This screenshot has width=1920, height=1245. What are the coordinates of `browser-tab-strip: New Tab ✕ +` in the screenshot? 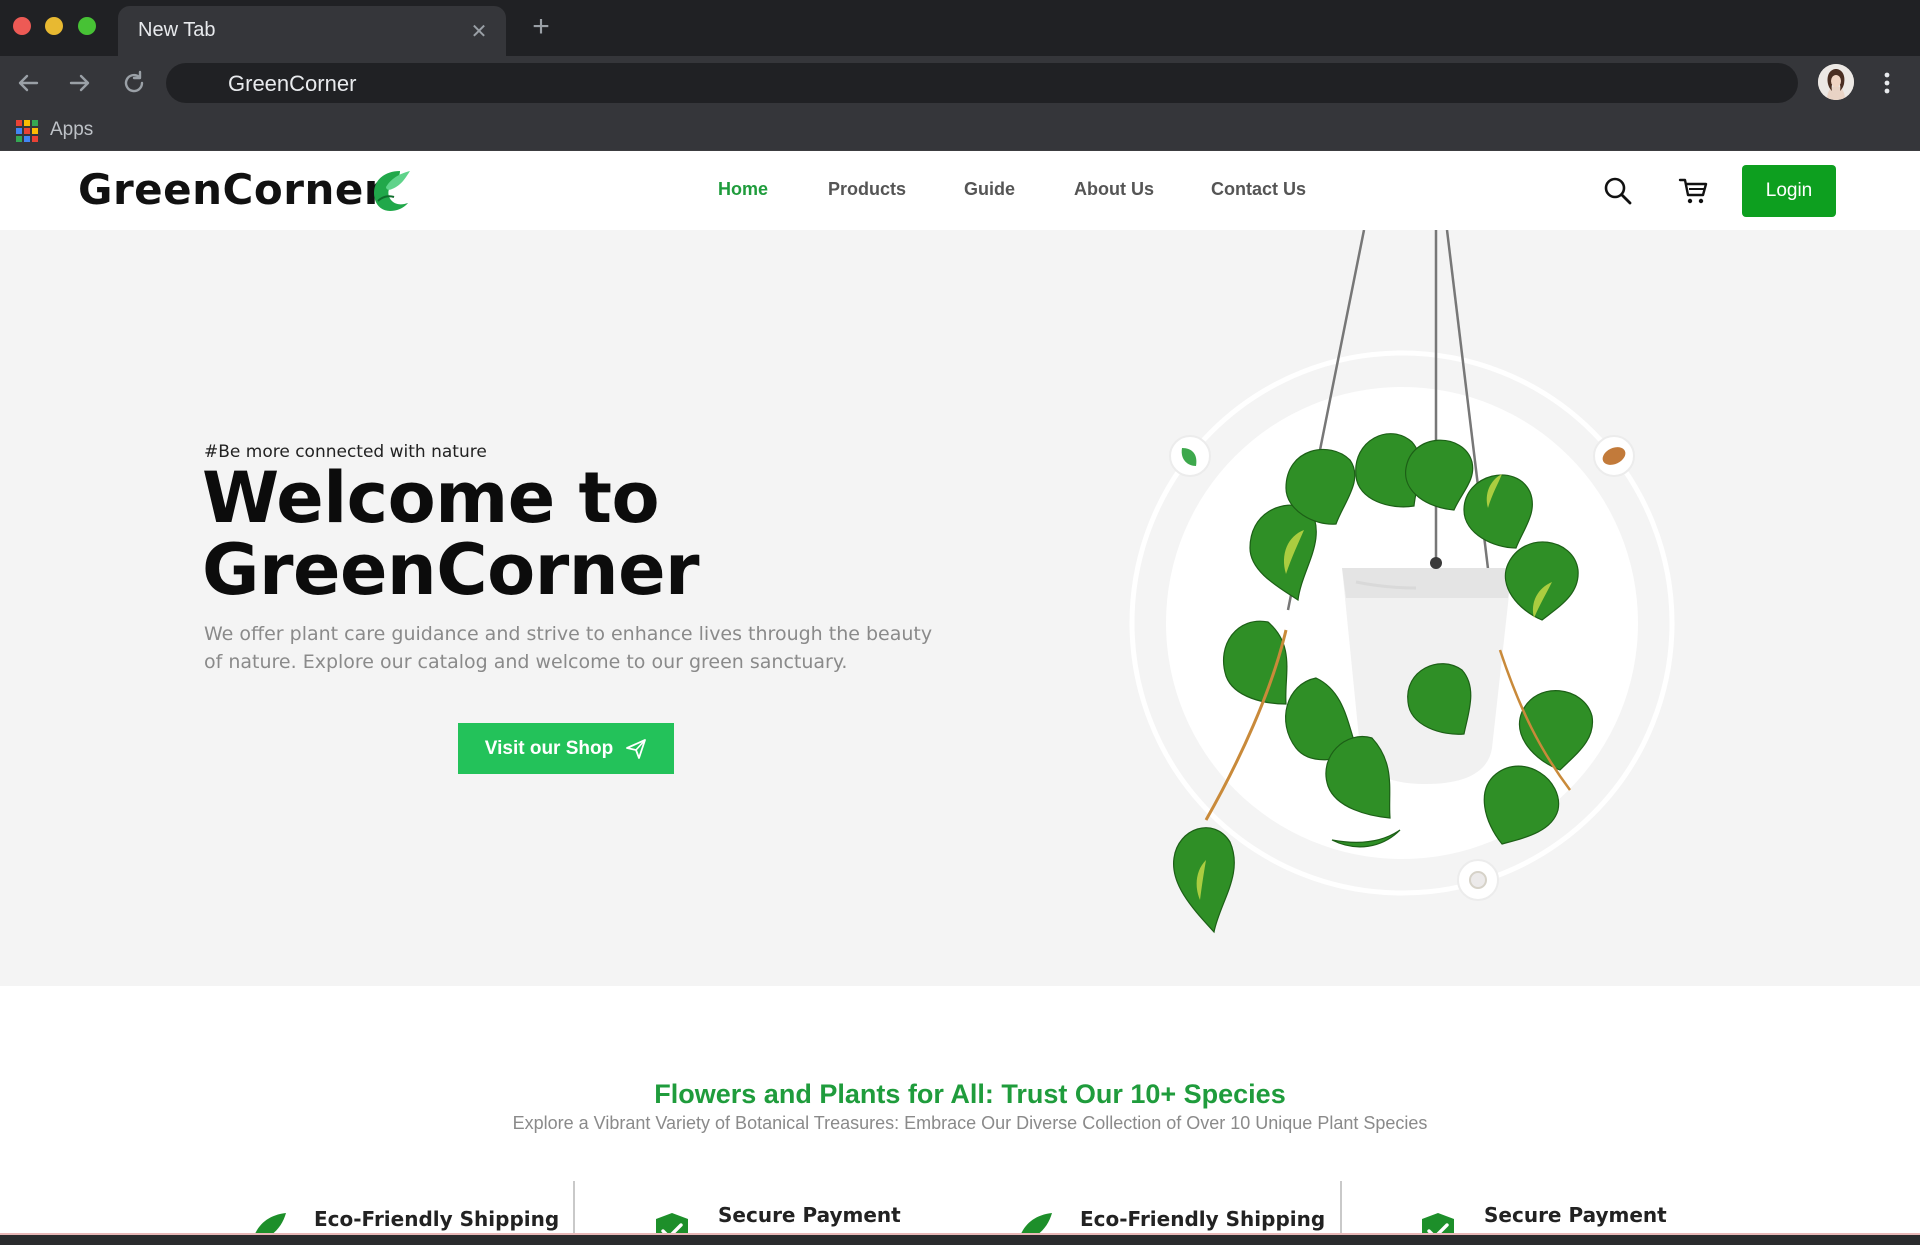 It's located at (960, 28).